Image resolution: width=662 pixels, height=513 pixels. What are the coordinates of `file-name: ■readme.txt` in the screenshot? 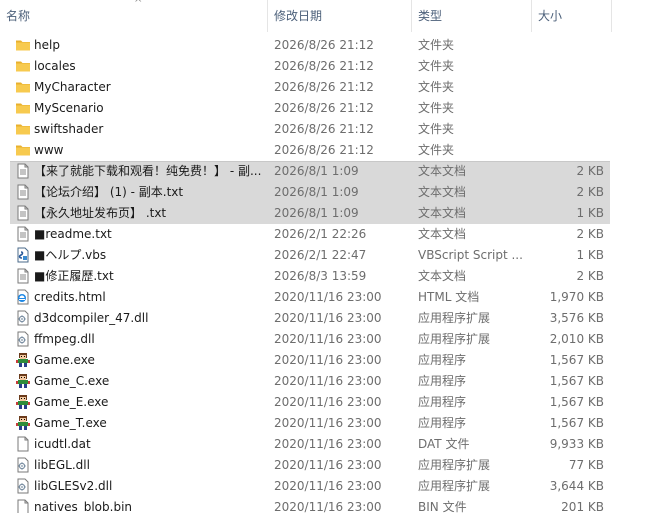 It's located at (73, 234).